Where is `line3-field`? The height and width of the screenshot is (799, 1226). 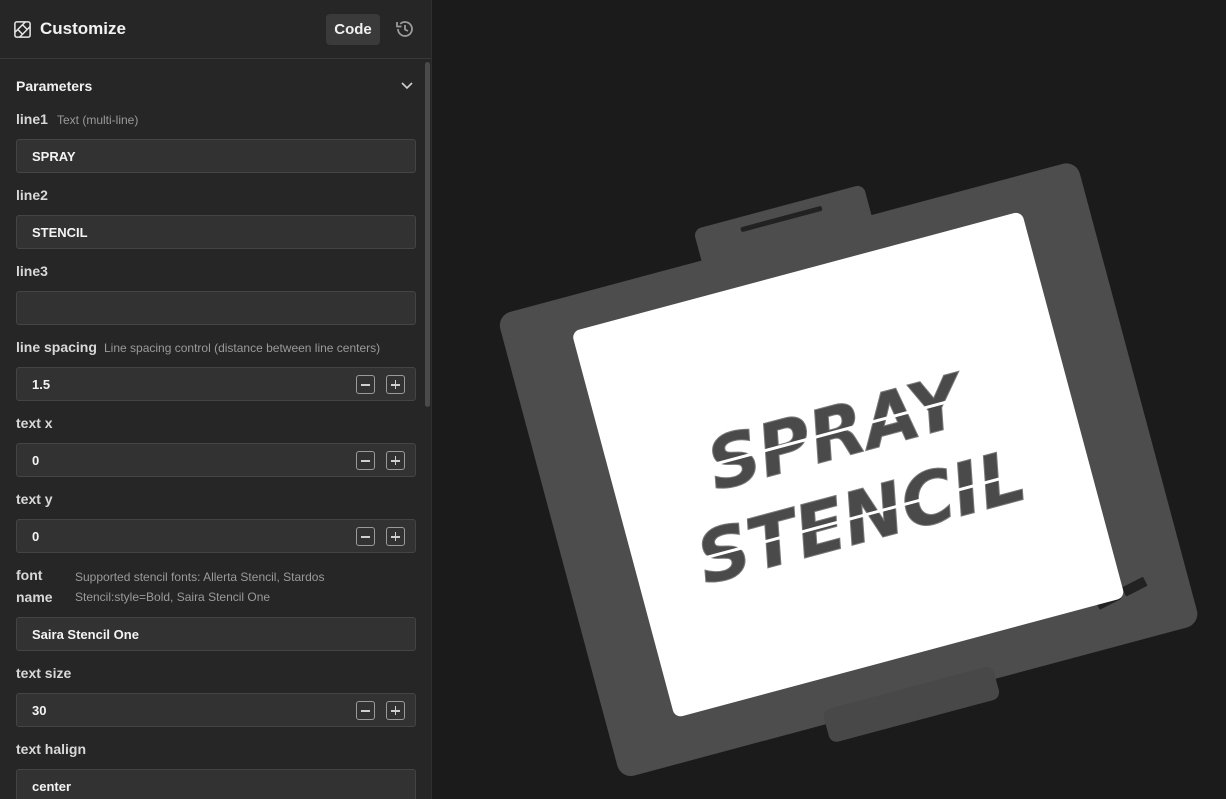
line3-field is located at coordinates (216, 308).